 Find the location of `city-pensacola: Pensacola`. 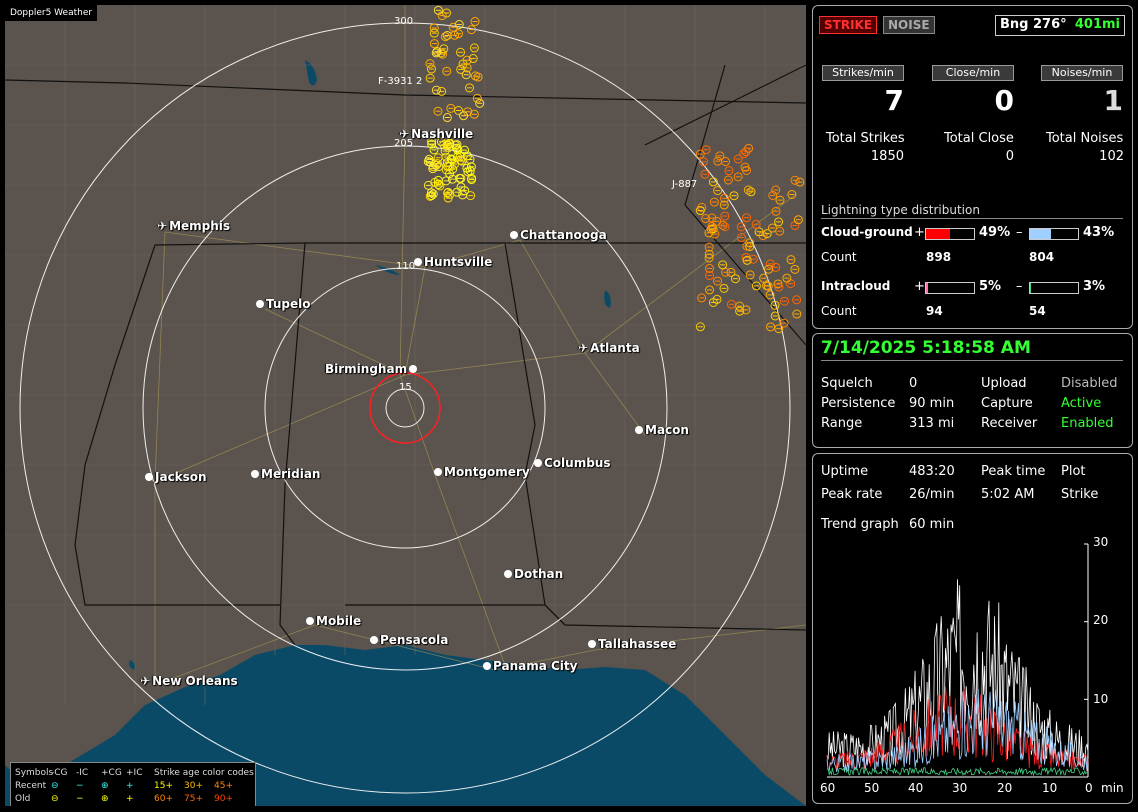

city-pensacola: Pensacola is located at coordinates (409, 640).